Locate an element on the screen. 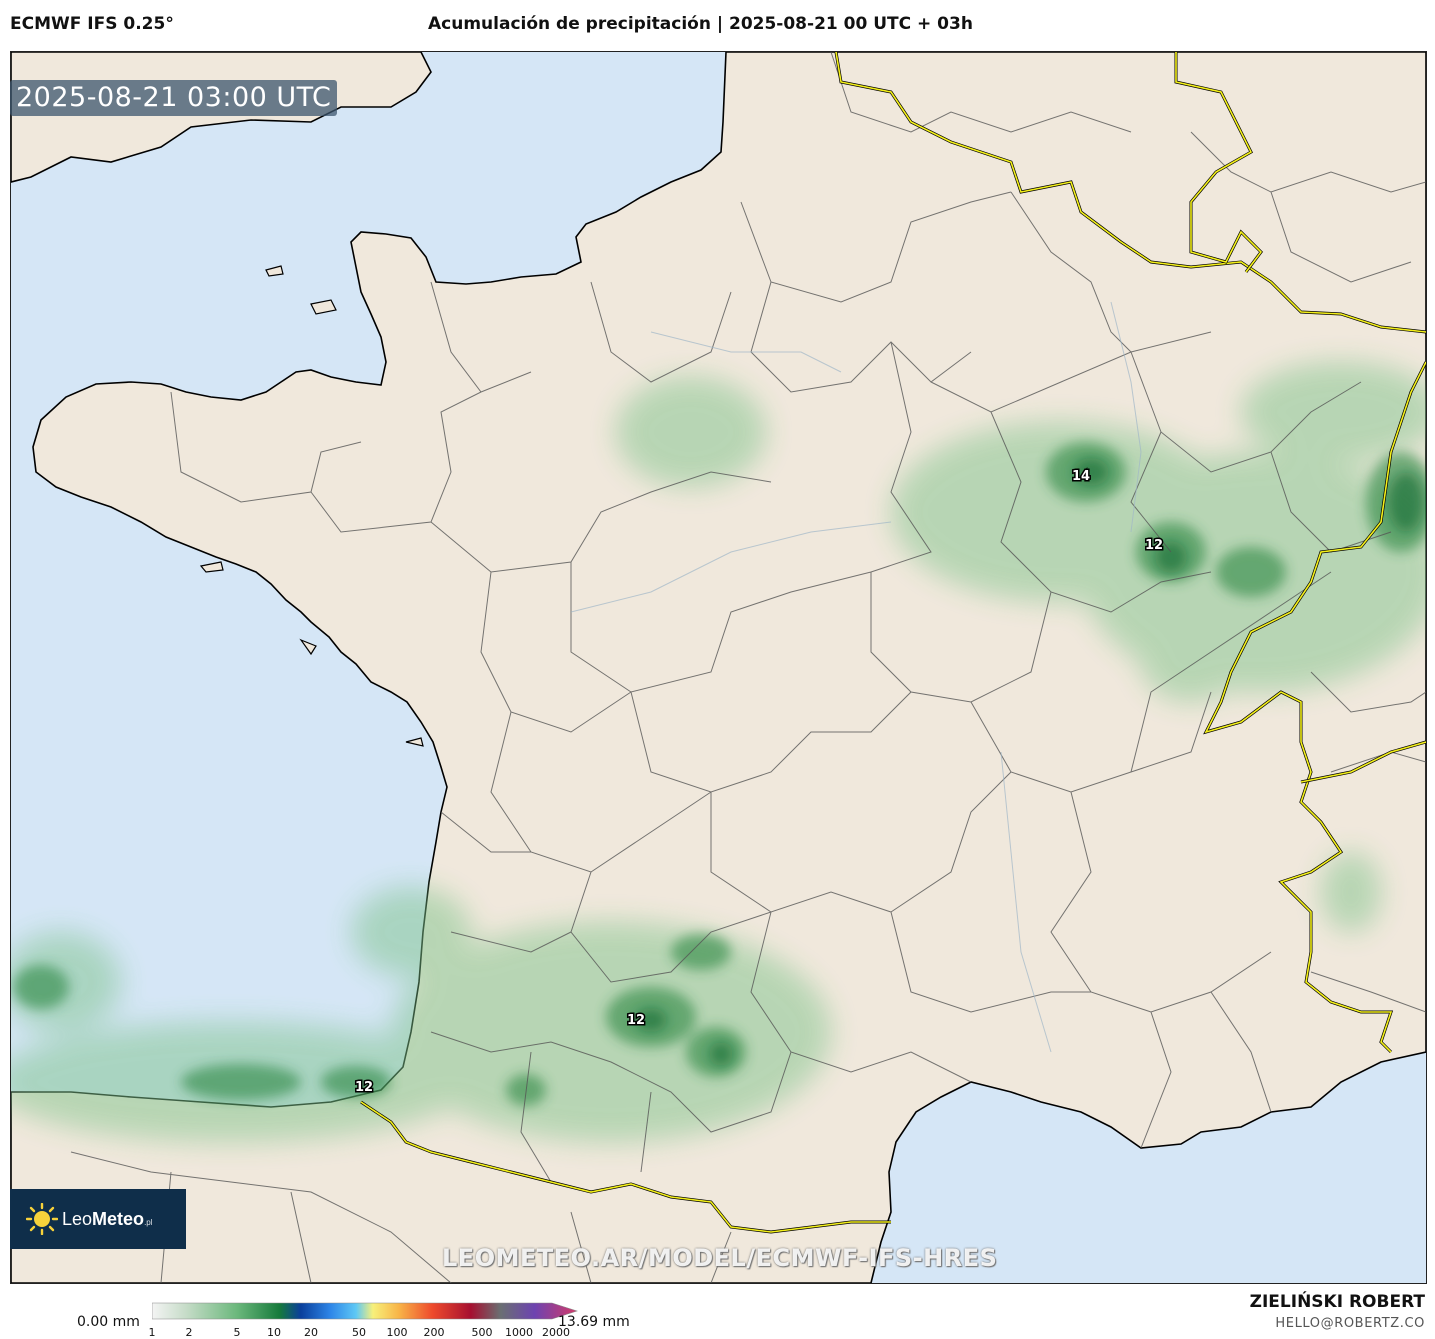 The width and height of the screenshot is (1435, 1339). sun-icon is located at coordinates (42, 1219).